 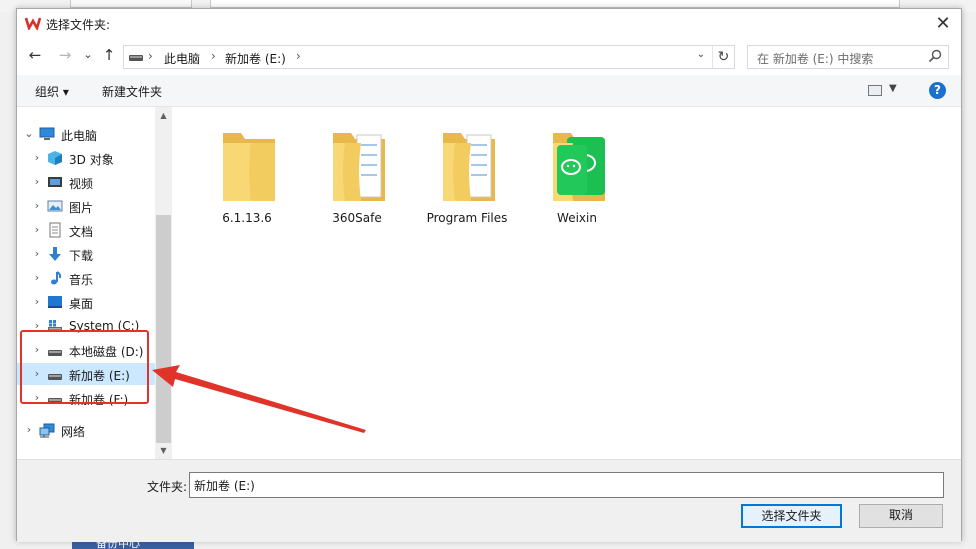 What do you see at coordinates (55, 230) in the screenshot?
I see `documents-icon` at bounding box center [55, 230].